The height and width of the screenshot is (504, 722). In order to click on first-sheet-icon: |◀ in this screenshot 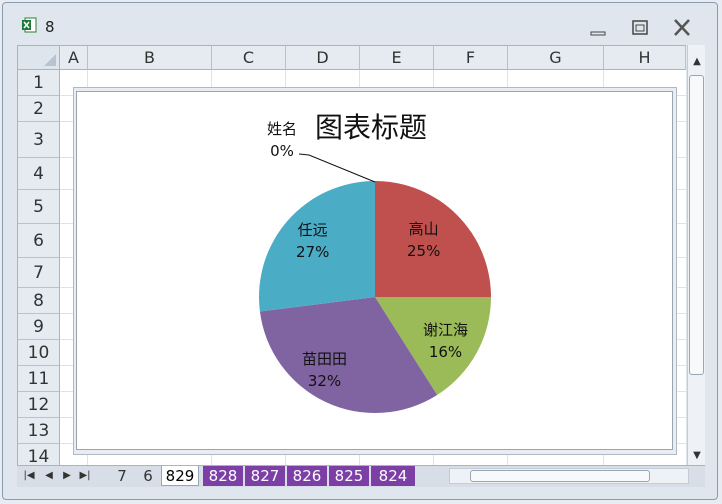, I will do `click(29, 476)`.